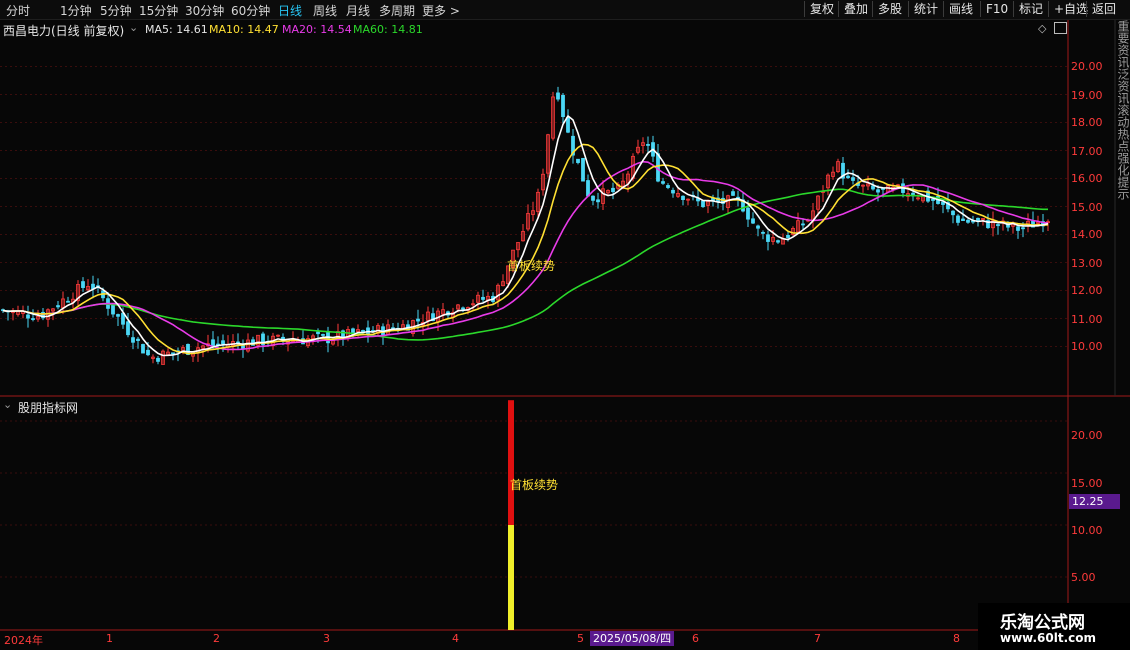  I want to click on indicator-tick: 5.00, so click(1083, 577).